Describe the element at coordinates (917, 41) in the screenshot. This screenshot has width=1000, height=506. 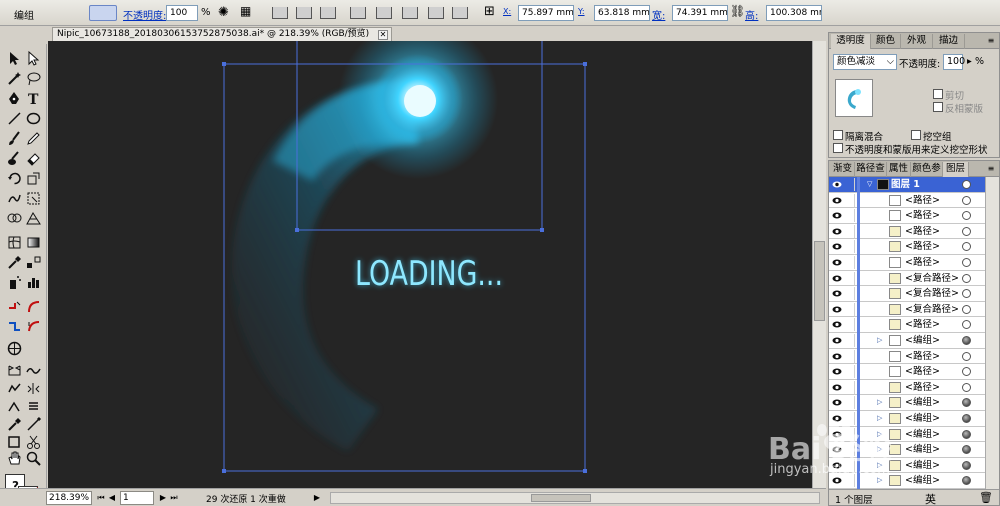
I see `tab-appearance: 外观` at that location.